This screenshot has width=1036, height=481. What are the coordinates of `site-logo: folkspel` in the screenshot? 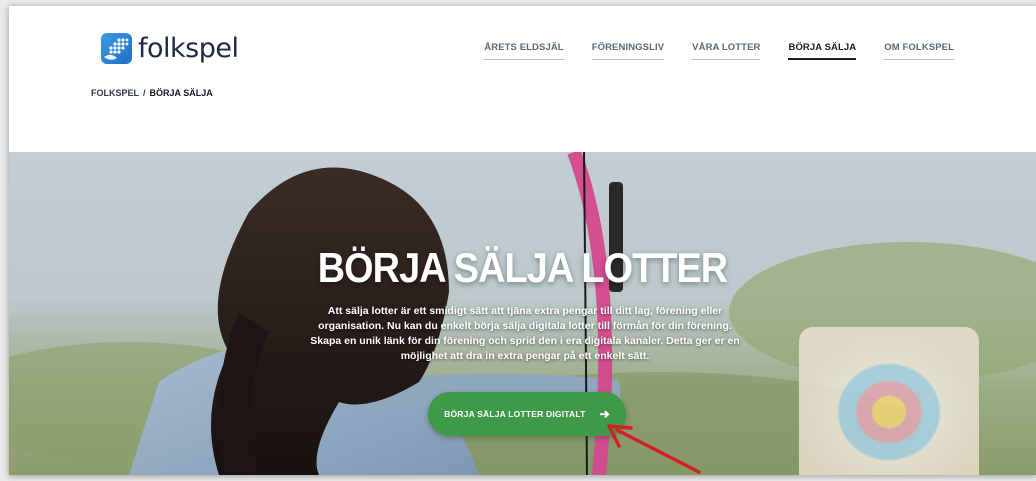 It's located at (170, 48).